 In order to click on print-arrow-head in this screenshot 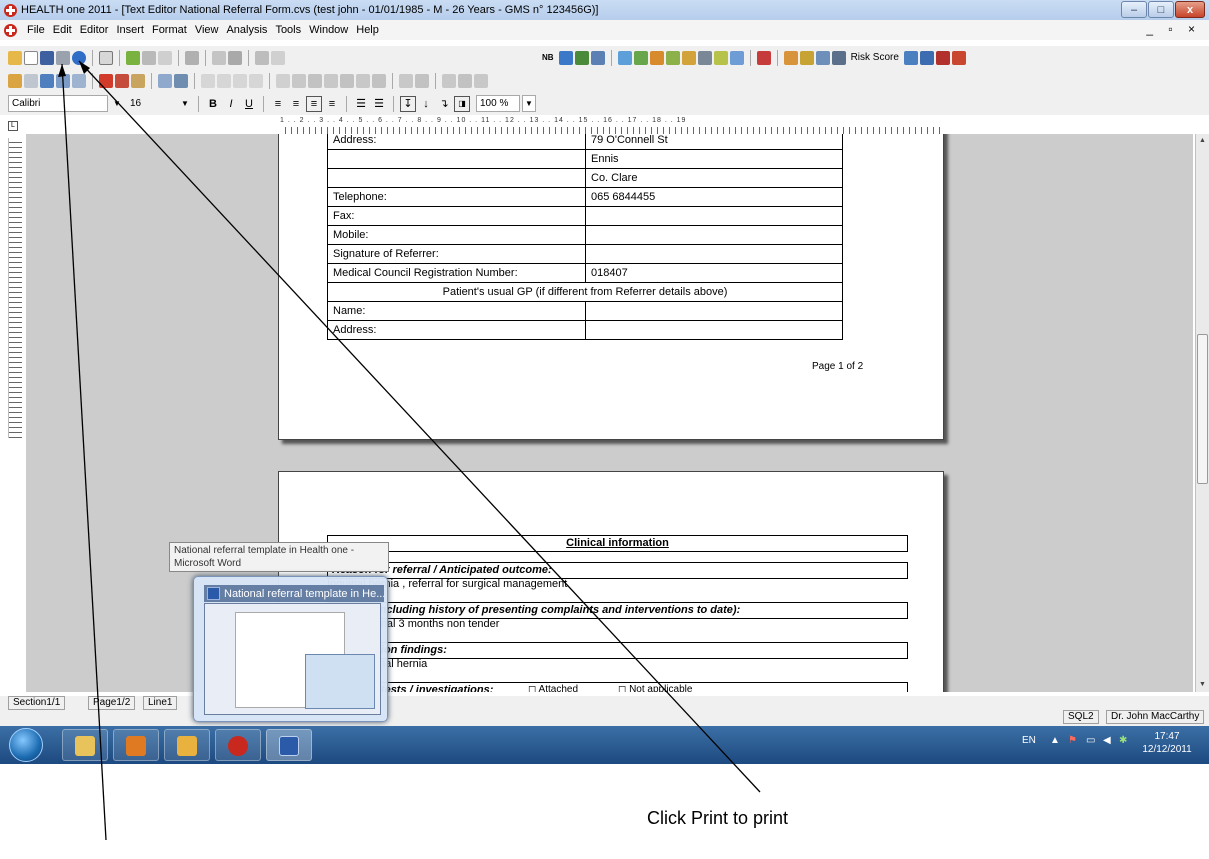, I will do `click(84, 67)`.